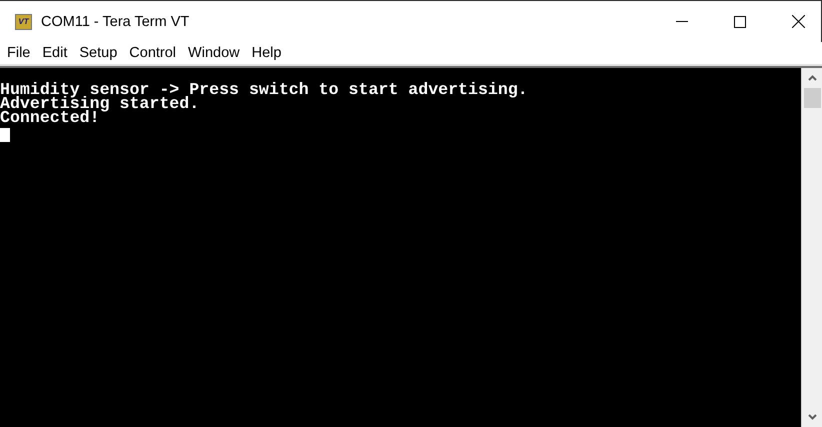 Image resolution: width=822 pixels, height=427 pixels. I want to click on scrollbar, so click(811, 247).